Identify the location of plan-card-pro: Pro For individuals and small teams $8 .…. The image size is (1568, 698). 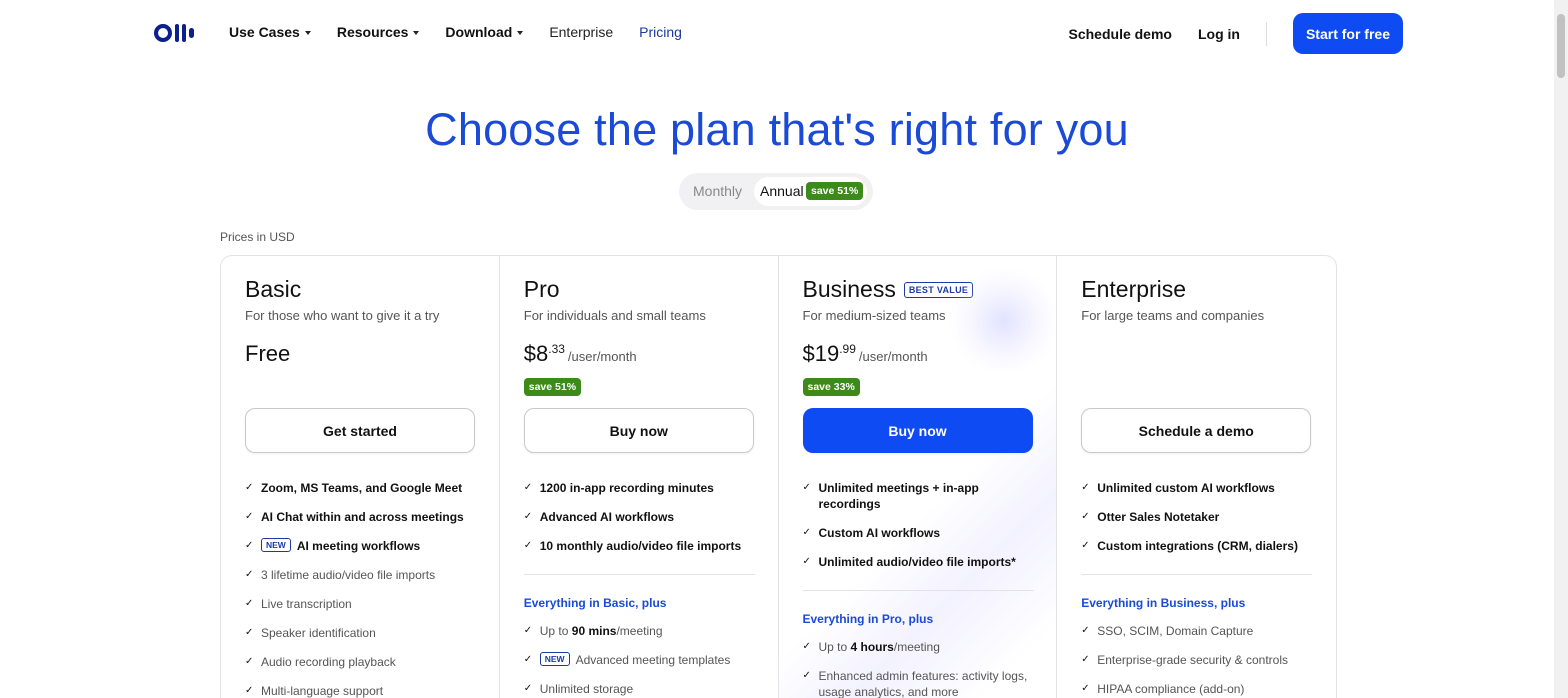
(639, 477).